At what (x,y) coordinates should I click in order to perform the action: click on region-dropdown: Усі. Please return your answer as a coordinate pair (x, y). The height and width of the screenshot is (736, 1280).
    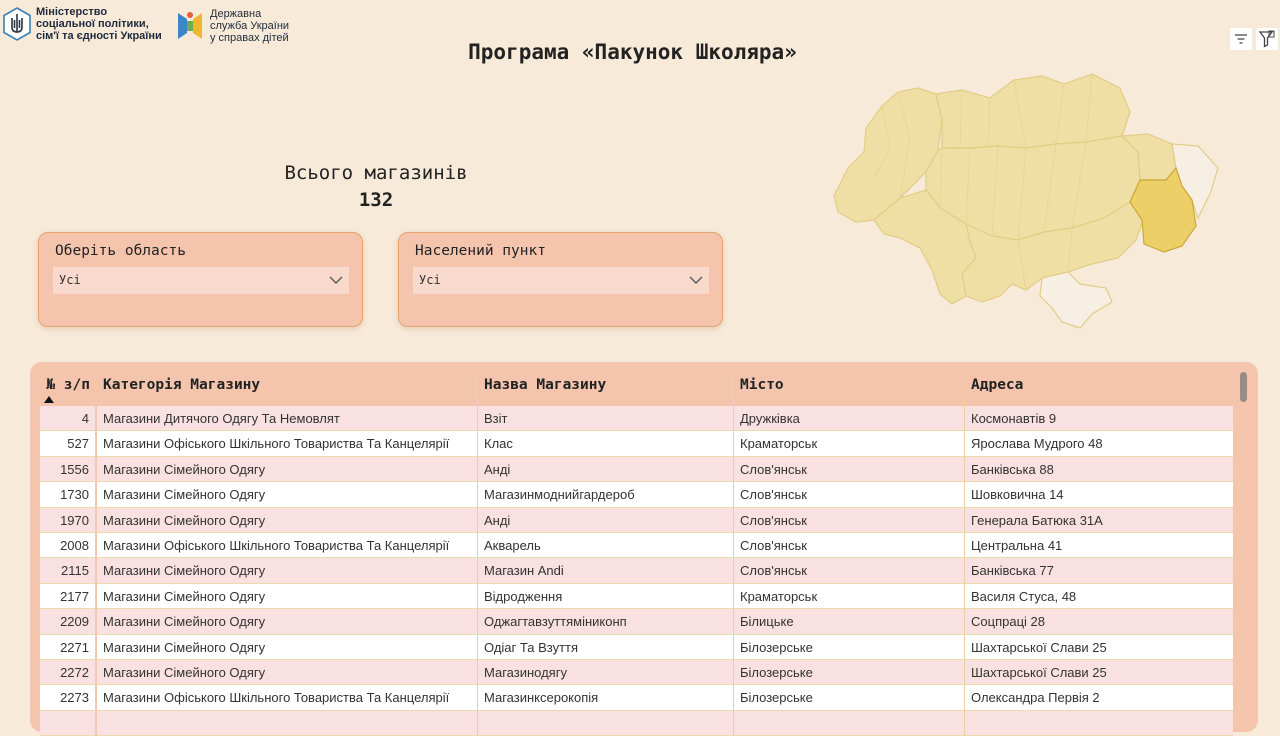
    Looking at the image, I should click on (201, 280).